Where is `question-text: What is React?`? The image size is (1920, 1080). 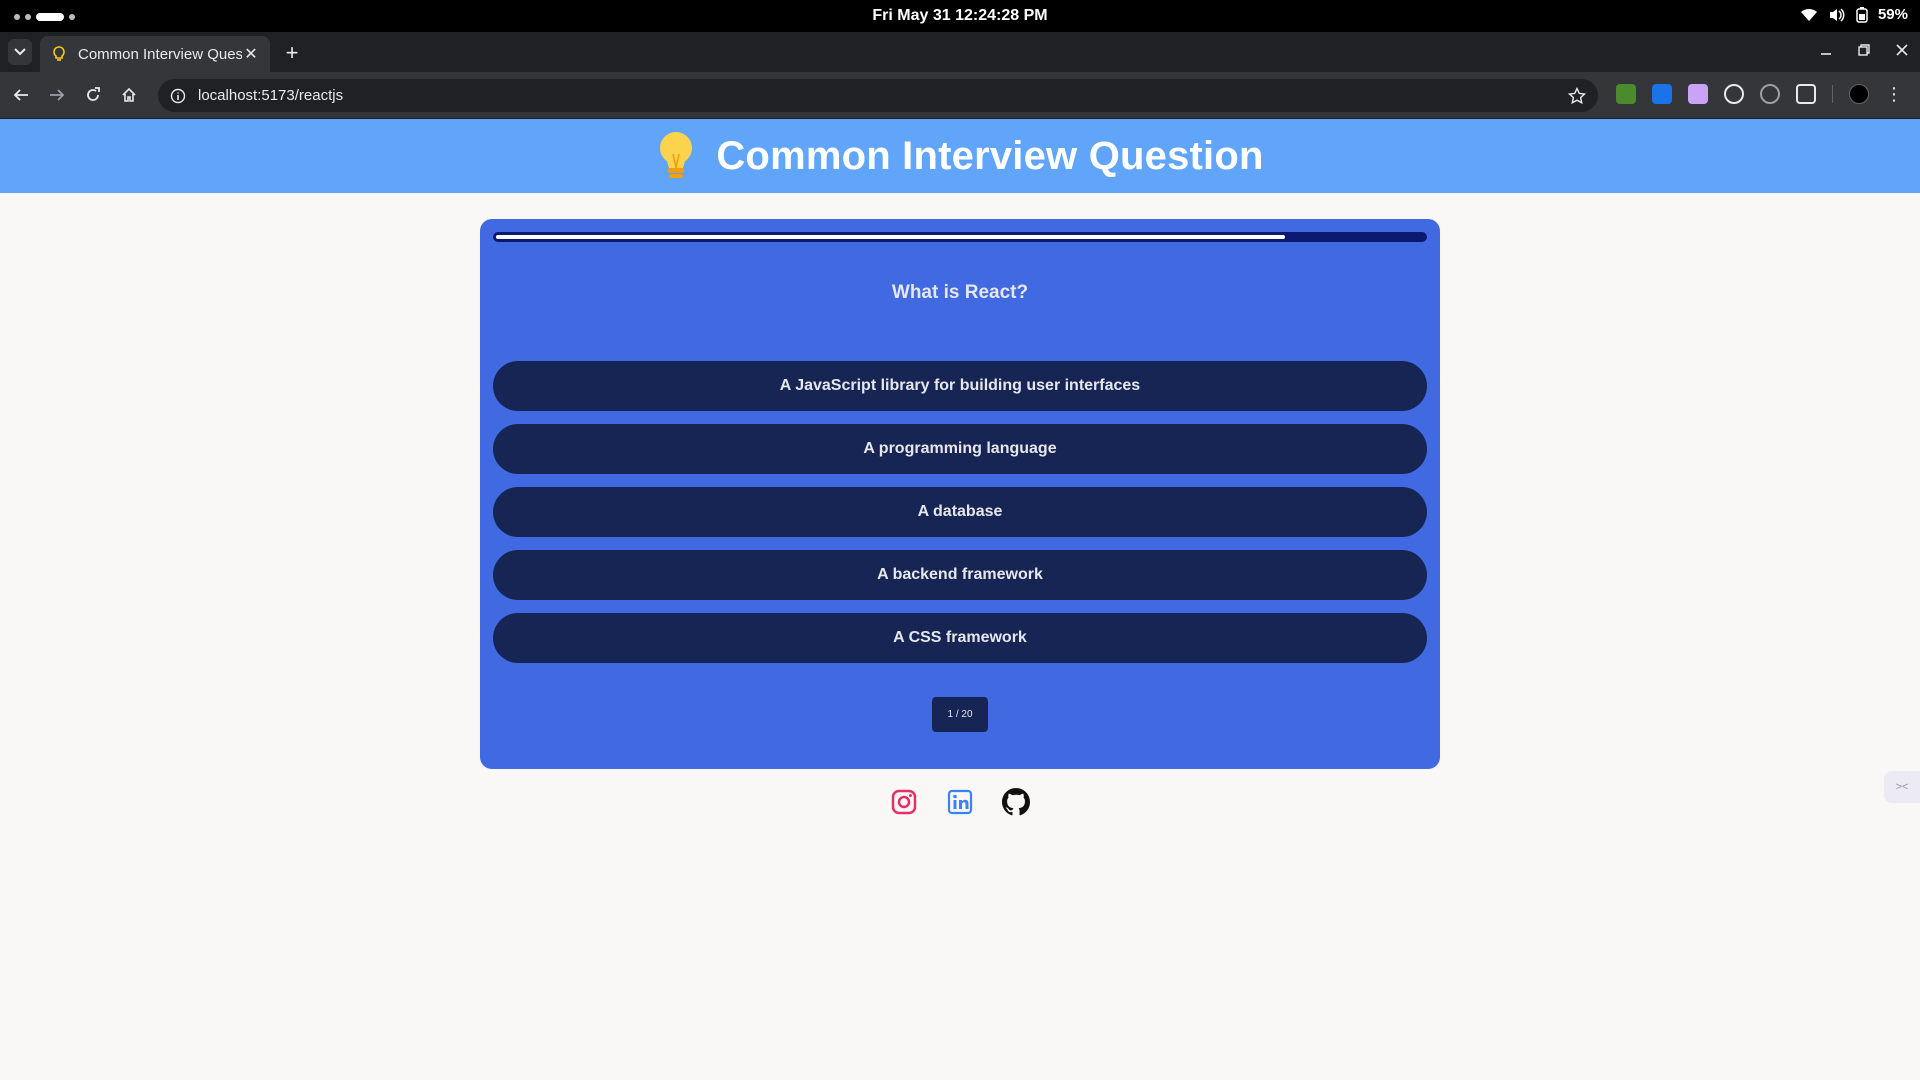
question-text: What is React? is located at coordinates (960, 292).